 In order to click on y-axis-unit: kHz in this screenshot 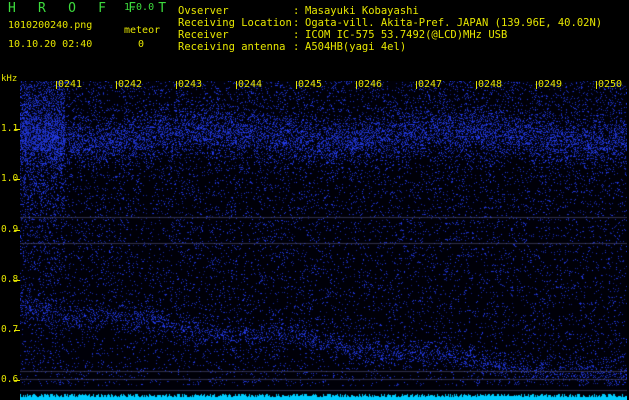, I will do `click(9, 79)`.